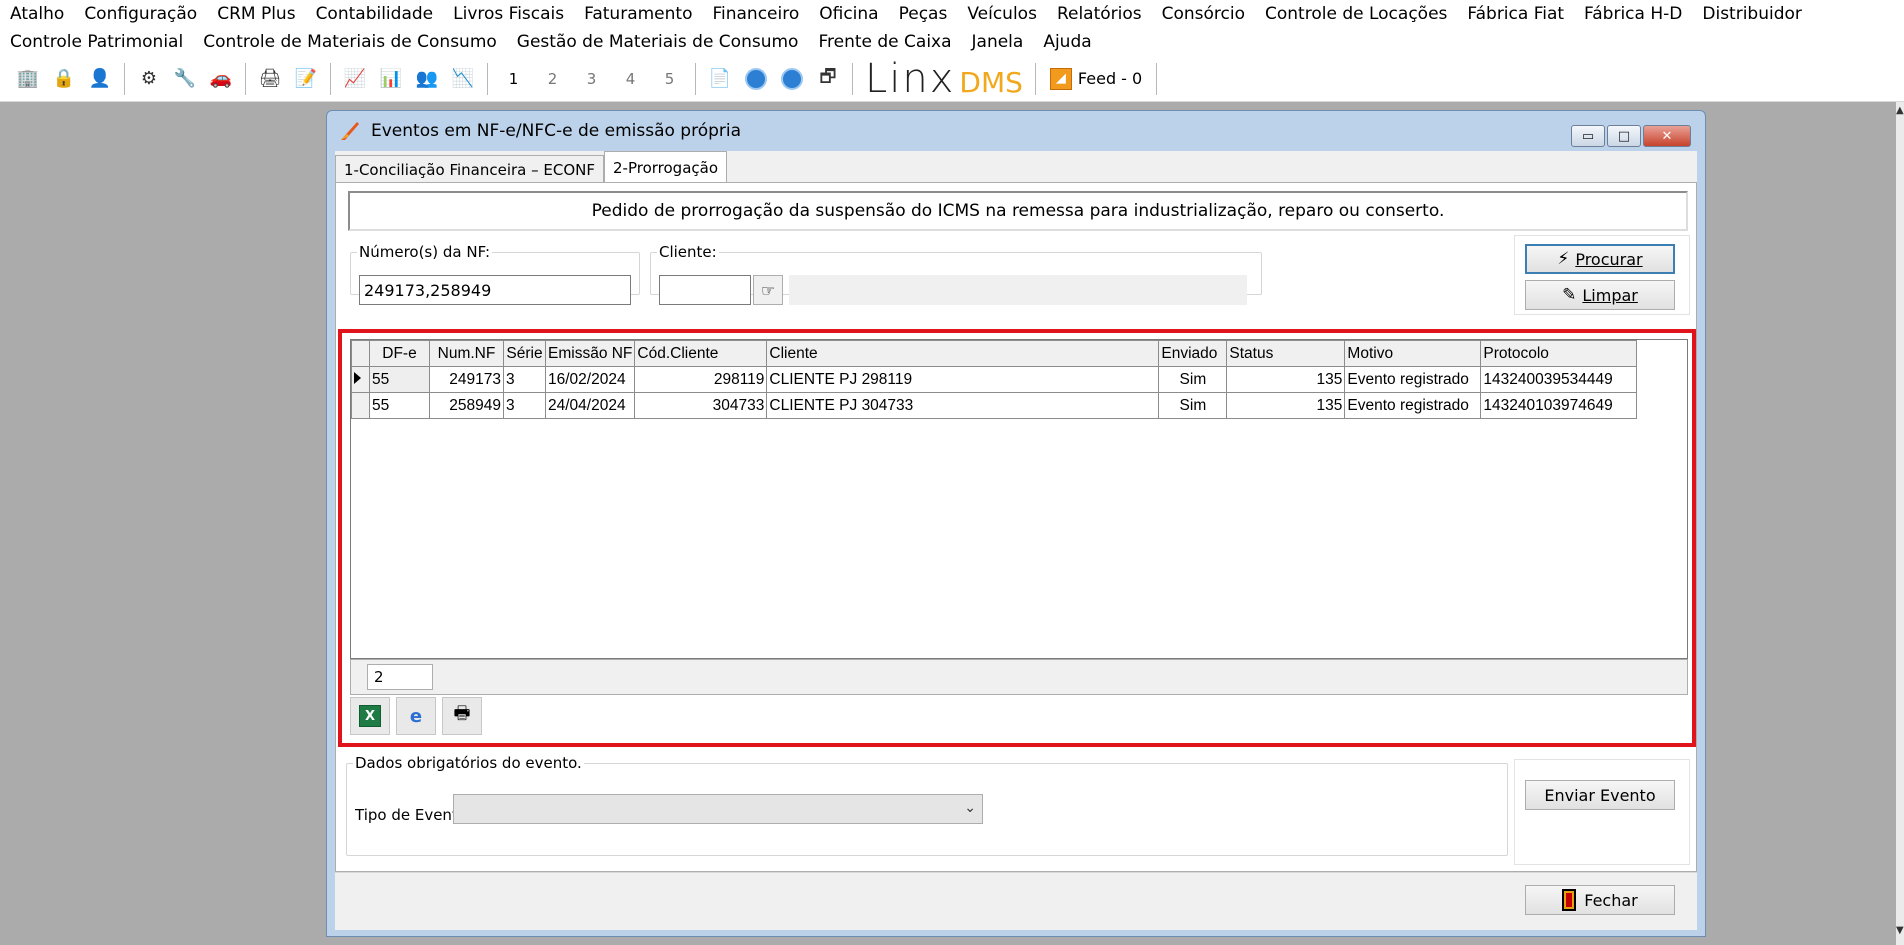 This screenshot has height=945, width=1904. I want to click on menu-relatorios: Relatórios, so click(1099, 14).